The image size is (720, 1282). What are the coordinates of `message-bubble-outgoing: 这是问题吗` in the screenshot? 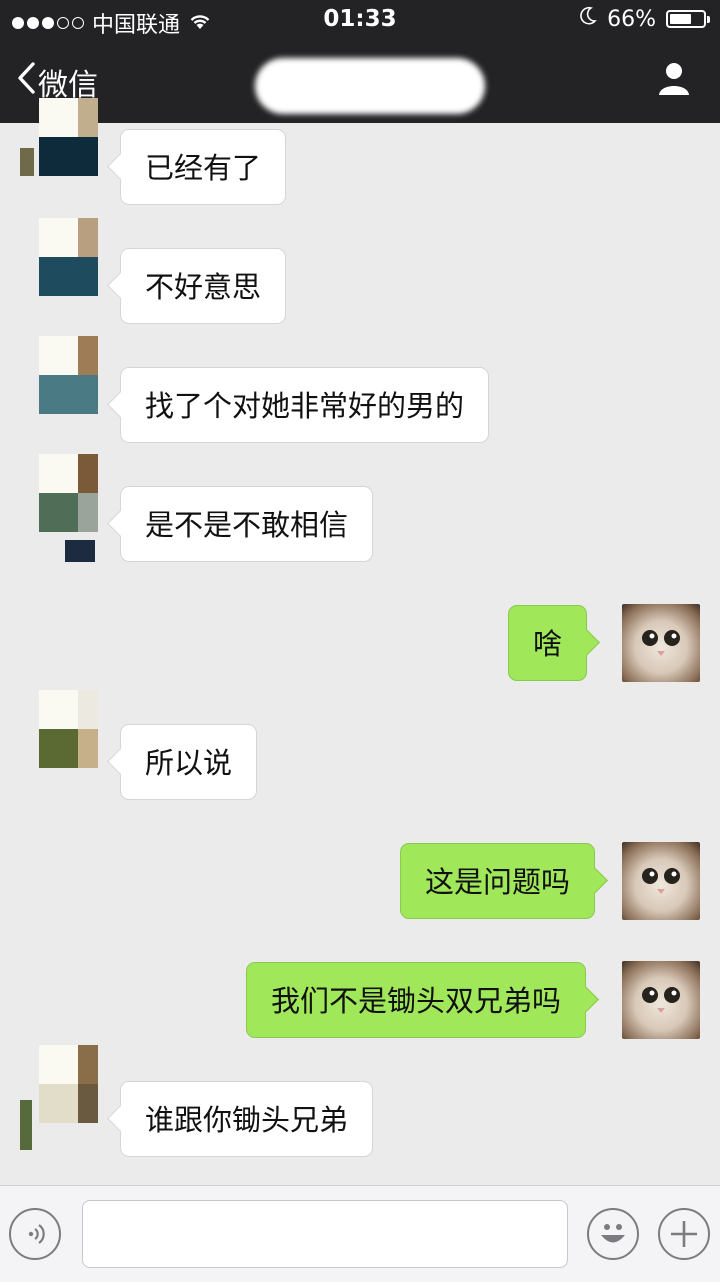 It's located at (498, 881).